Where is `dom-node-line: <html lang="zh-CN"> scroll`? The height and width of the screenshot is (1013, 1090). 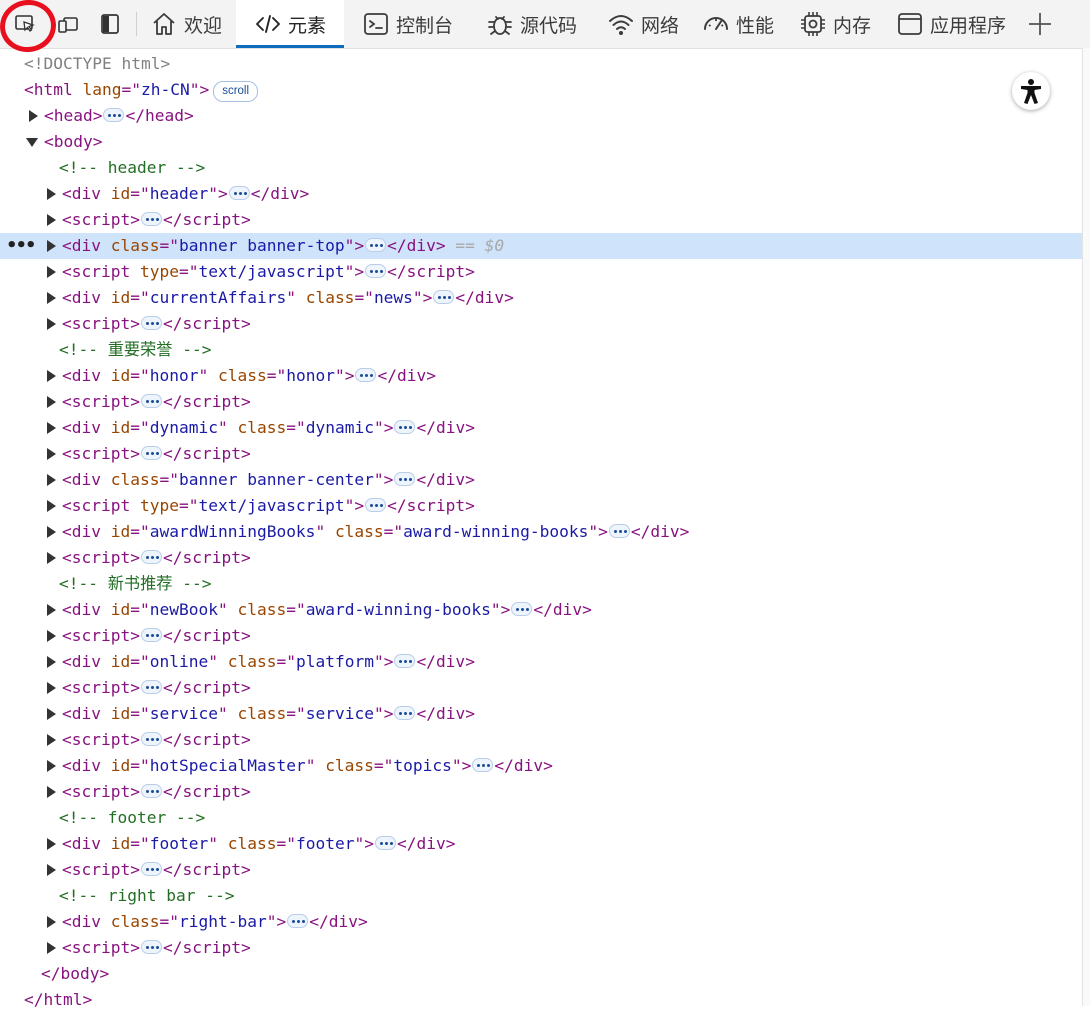 dom-node-line: <html lang="zh-CN"> scroll is located at coordinates (541, 90).